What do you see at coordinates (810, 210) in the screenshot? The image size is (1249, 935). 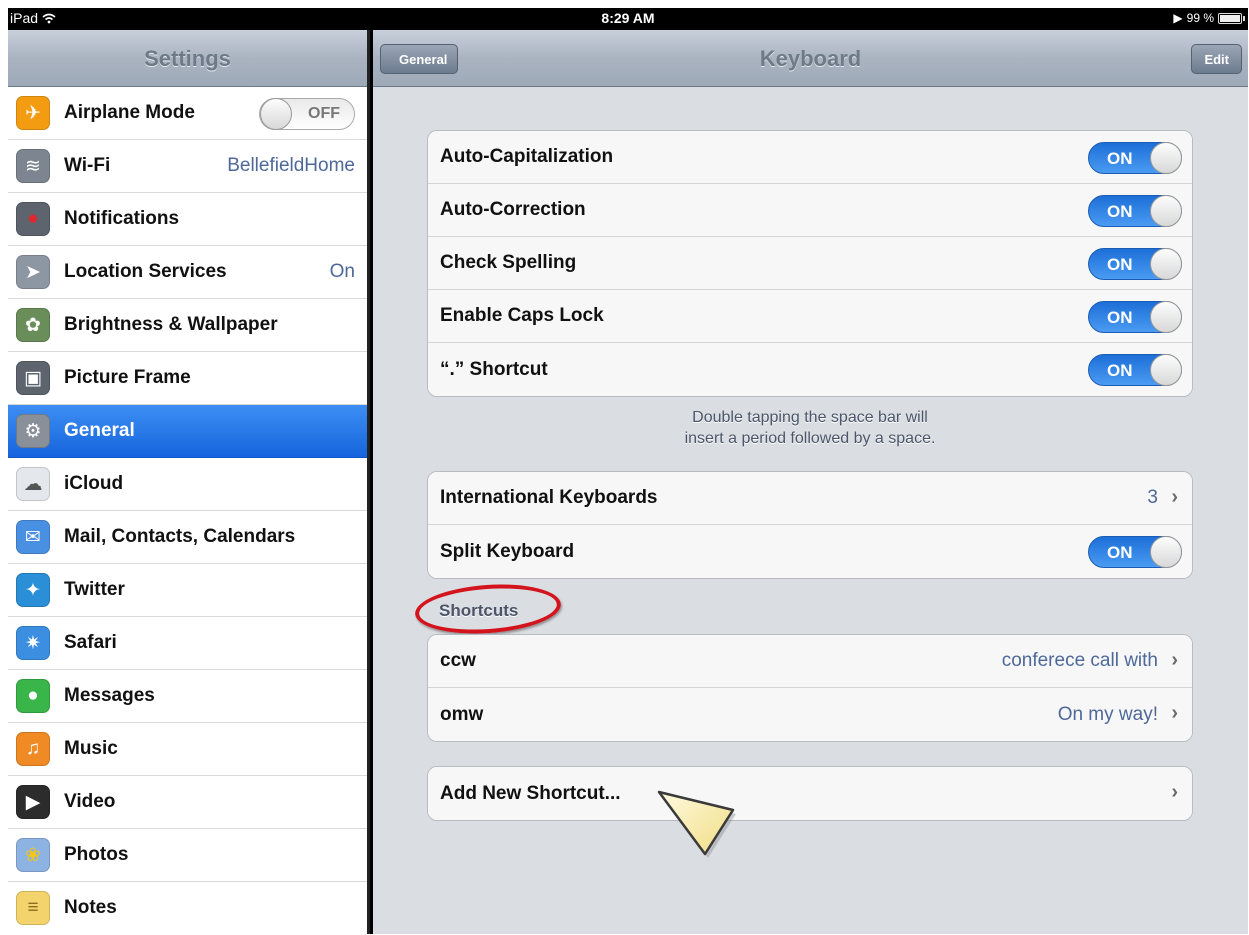 I see `row-auto-correction: Auto-Correction ON` at bounding box center [810, 210].